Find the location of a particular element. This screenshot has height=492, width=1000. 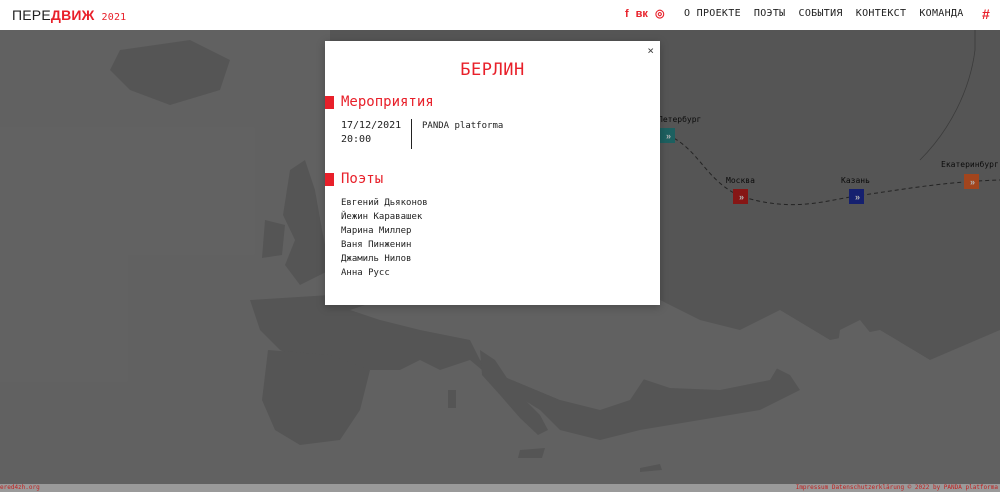

events-heading: Мероприятия is located at coordinates (379, 102).